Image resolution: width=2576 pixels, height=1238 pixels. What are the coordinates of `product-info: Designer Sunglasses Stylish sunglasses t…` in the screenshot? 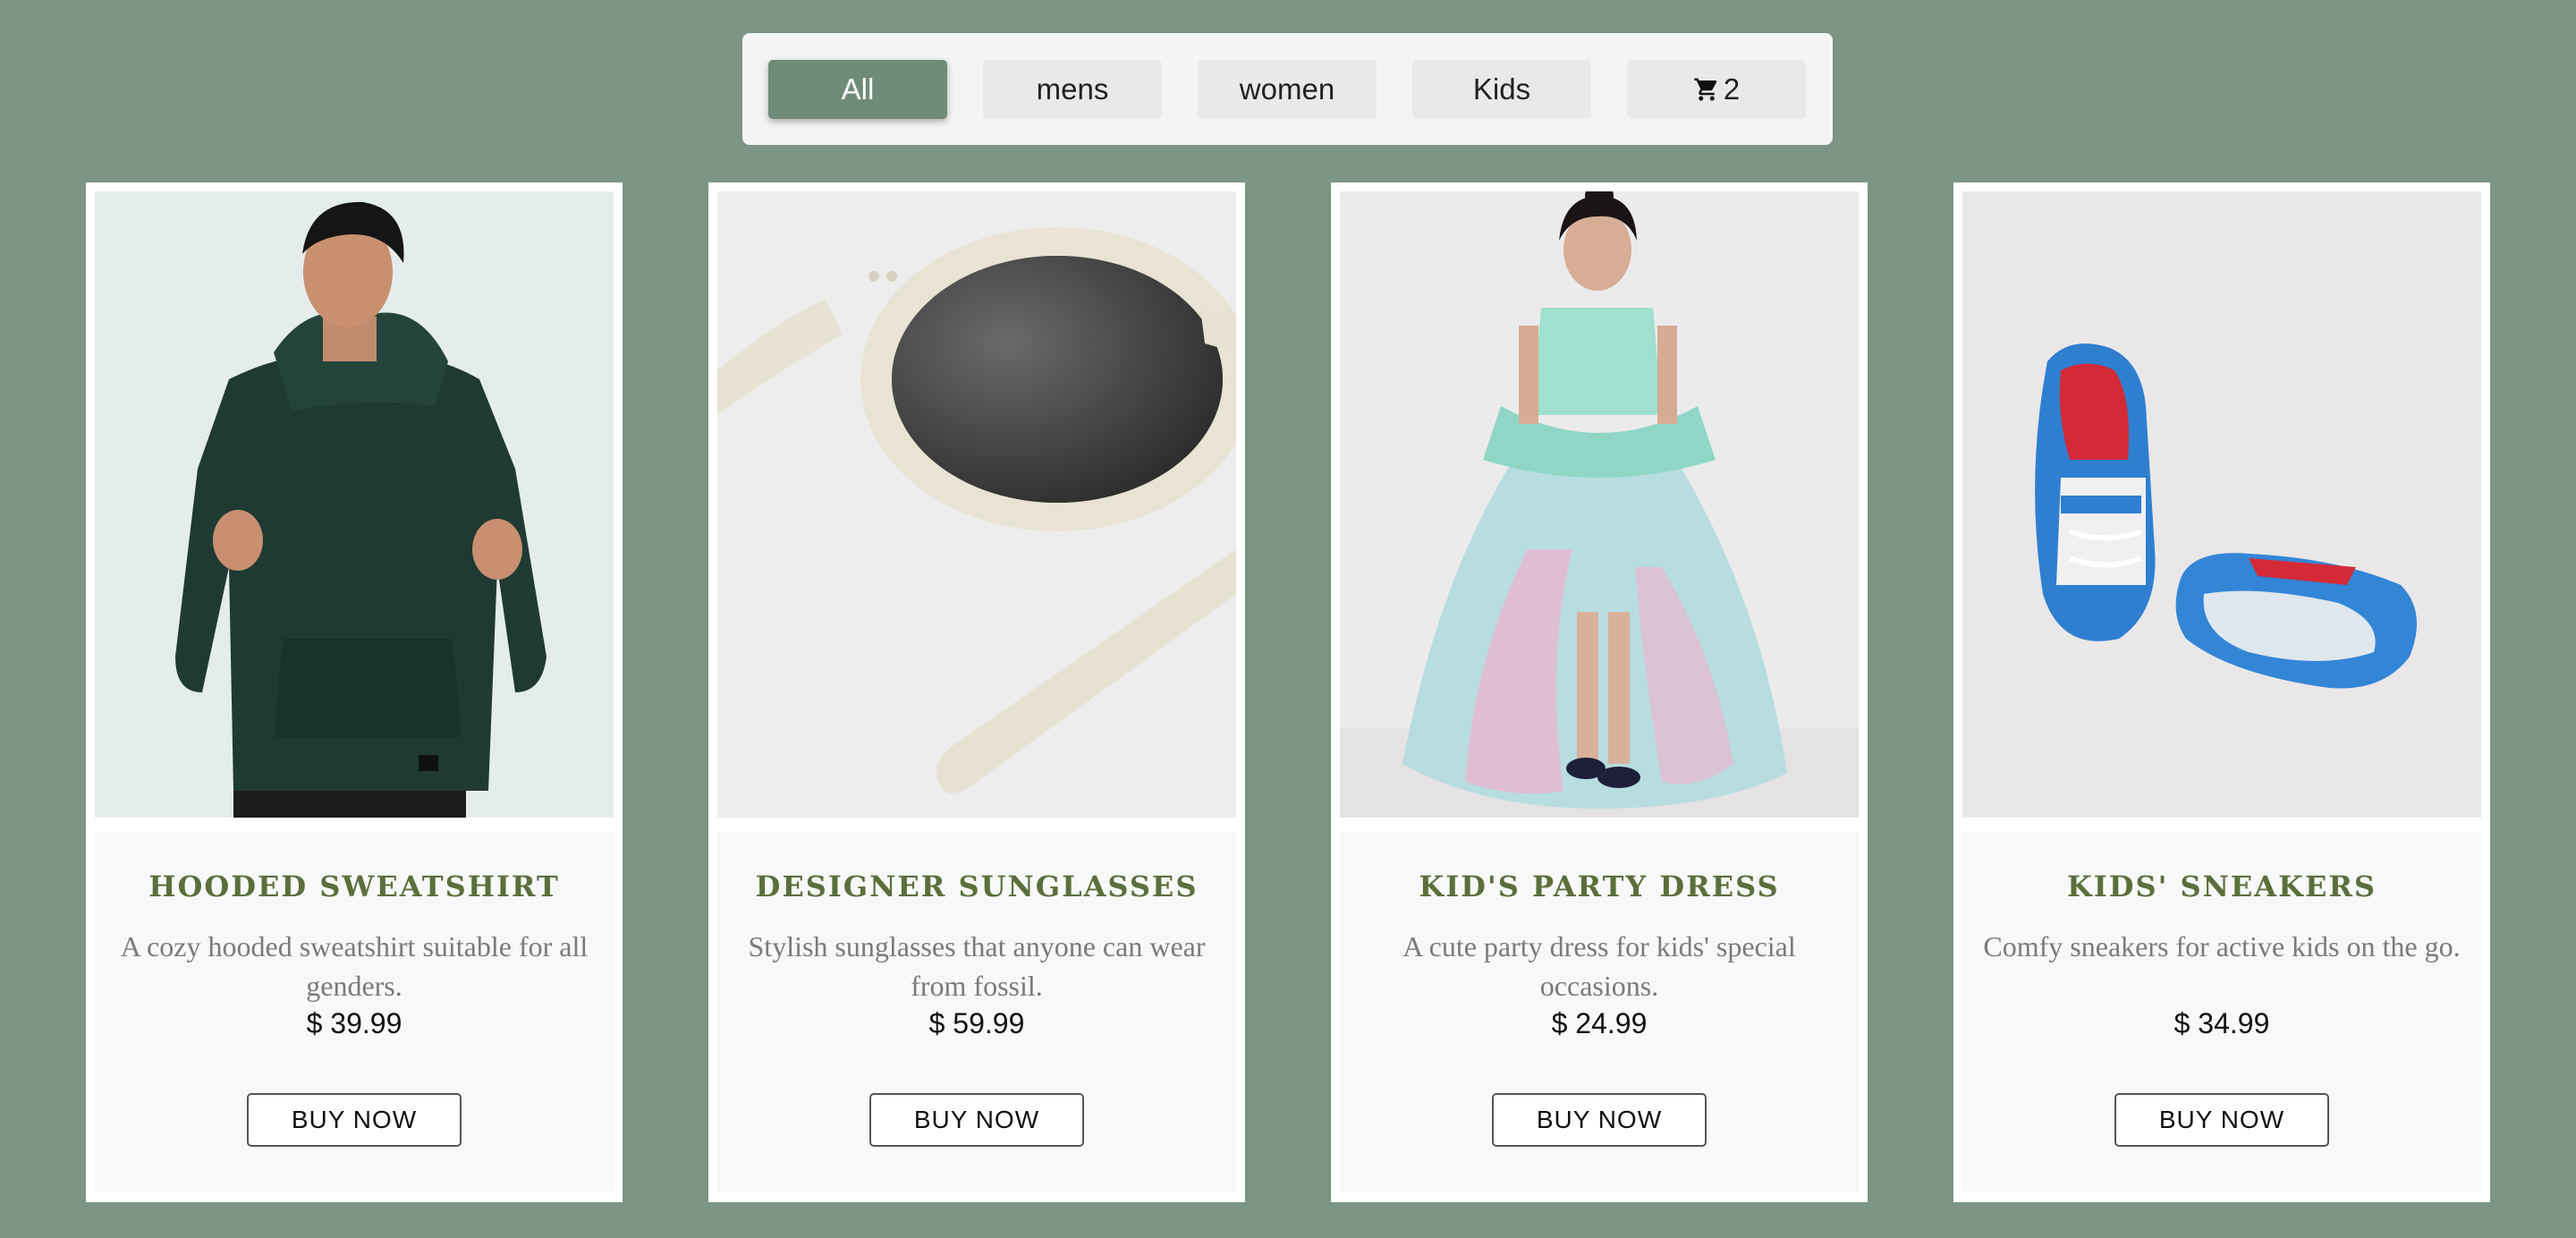 It's located at (976, 1011).